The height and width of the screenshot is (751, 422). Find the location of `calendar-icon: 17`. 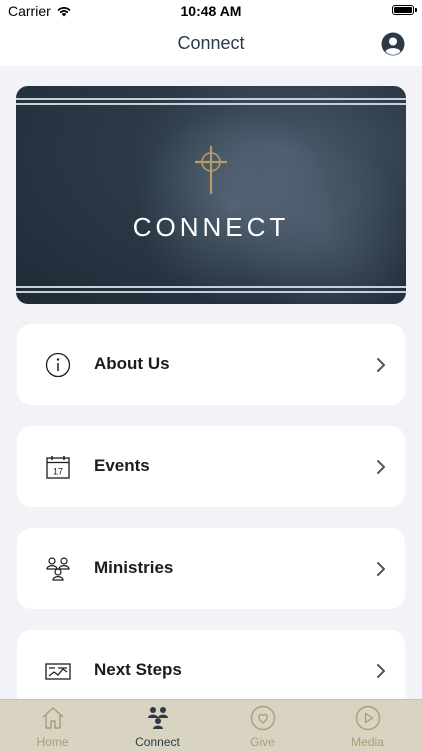

calendar-icon: 17 is located at coordinates (58, 467).